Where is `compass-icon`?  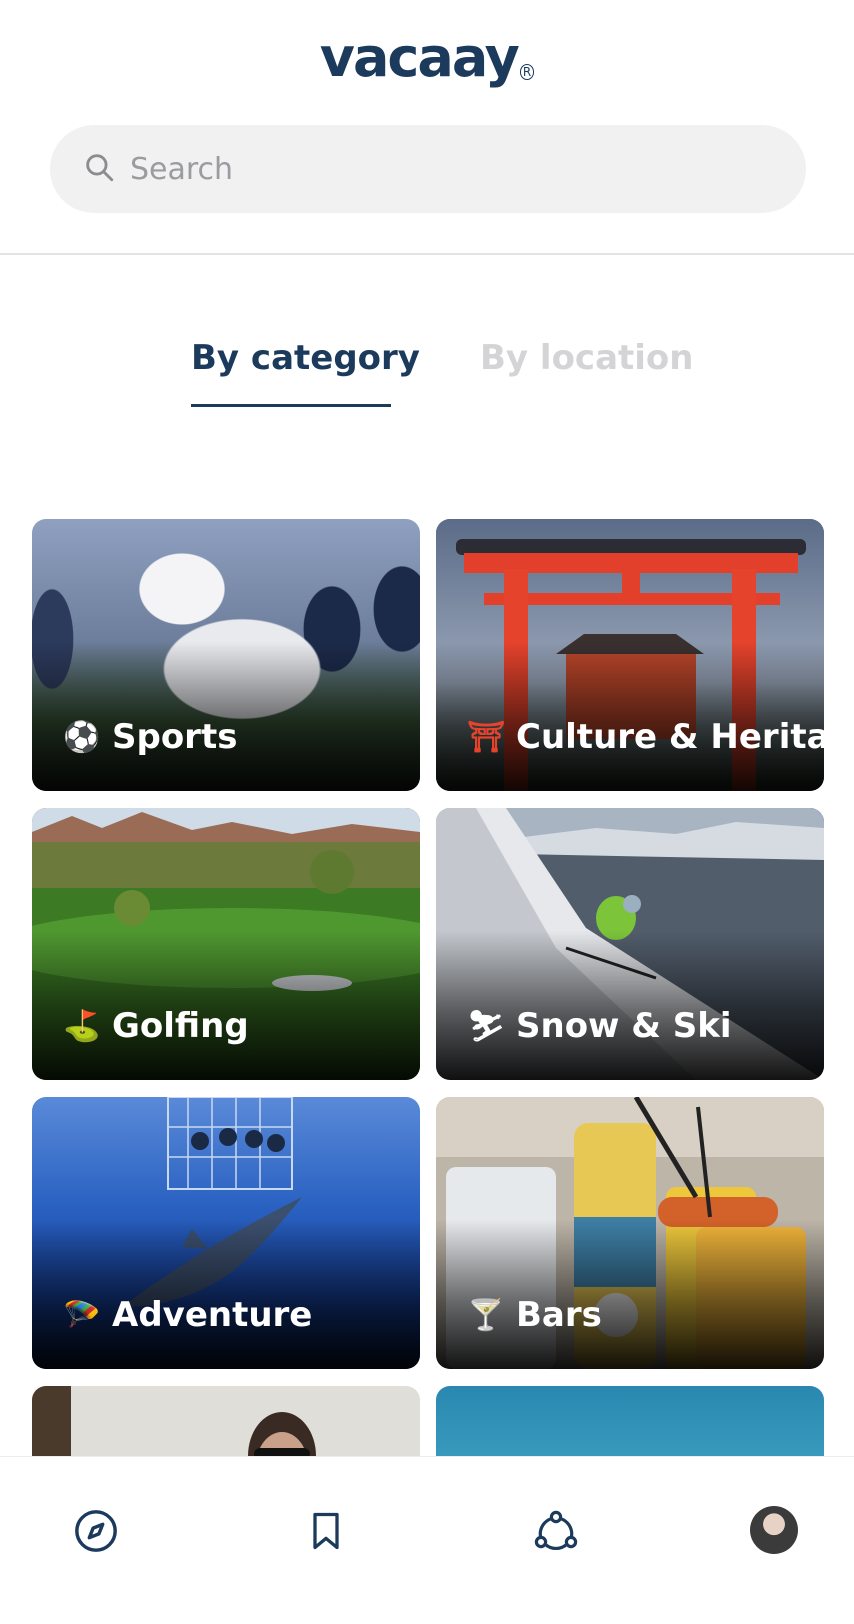 compass-icon is located at coordinates (96, 1533).